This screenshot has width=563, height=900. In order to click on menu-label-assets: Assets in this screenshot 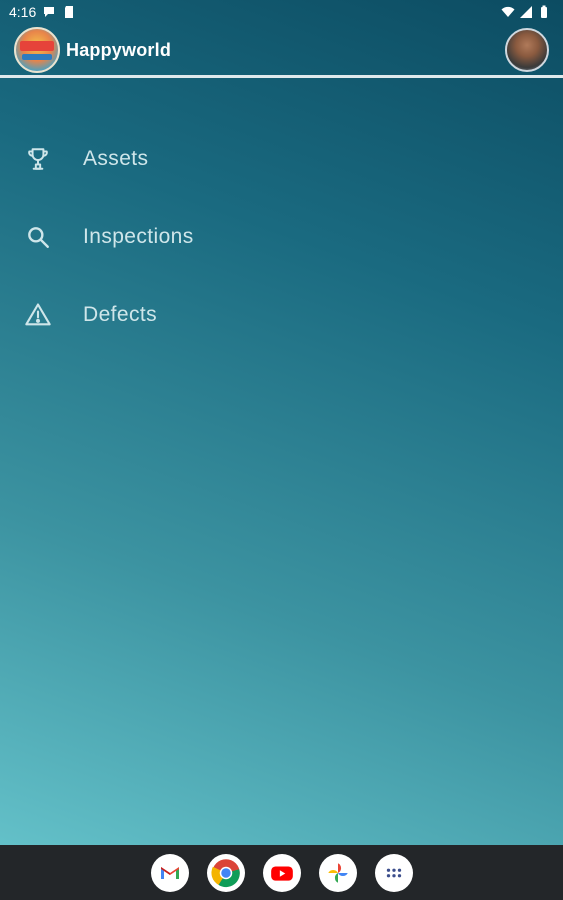, I will do `click(116, 158)`.